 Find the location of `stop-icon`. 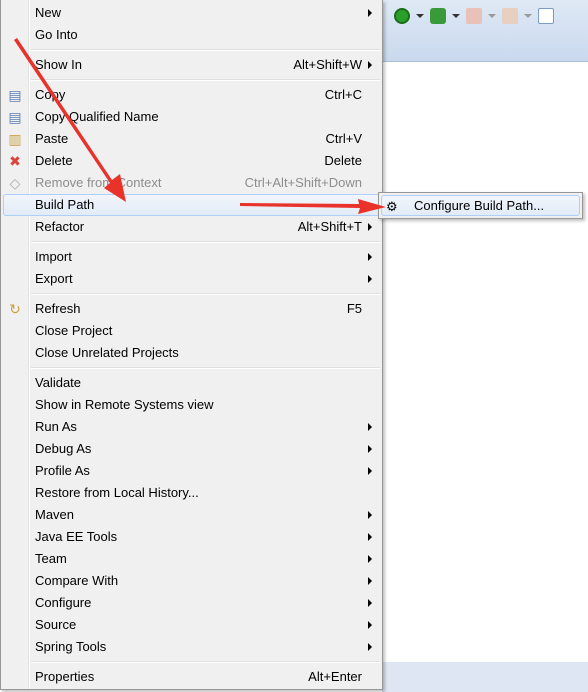

stop-icon is located at coordinates (474, 16).